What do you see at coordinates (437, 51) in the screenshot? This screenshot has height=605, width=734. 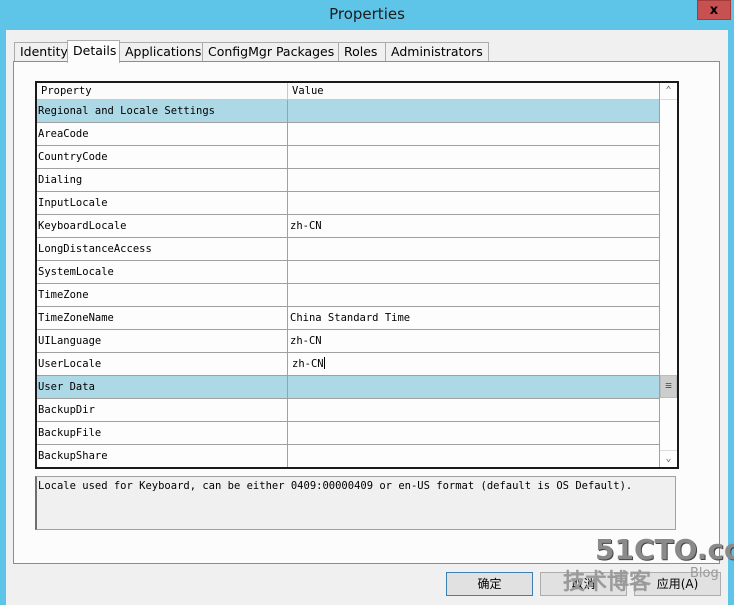 I see `tab-administrators: Administrators` at bounding box center [437, 51].